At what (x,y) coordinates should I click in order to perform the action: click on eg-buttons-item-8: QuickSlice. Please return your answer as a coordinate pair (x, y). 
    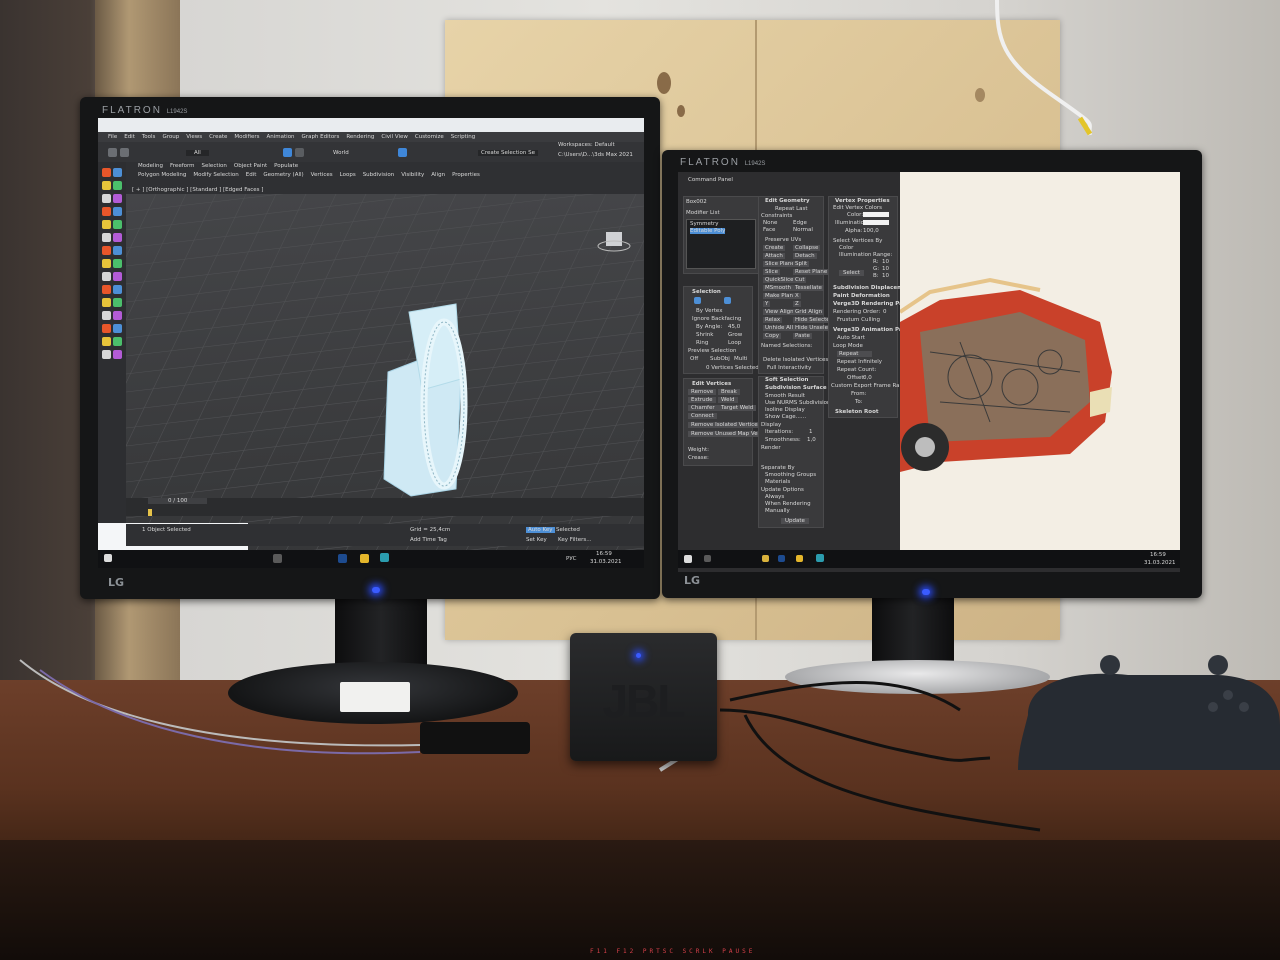
    Looking at the image, I should click on (779, 280).